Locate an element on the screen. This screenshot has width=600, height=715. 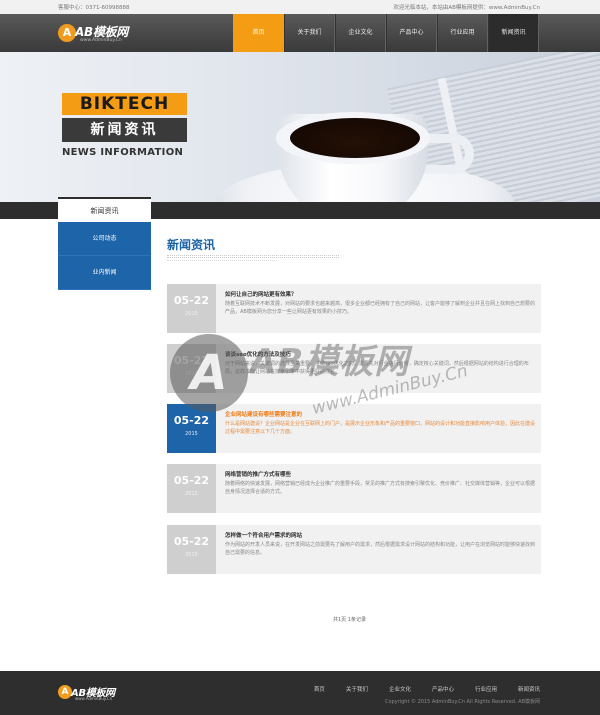
news-headline: 如何让自己的网站更有效果？ is located at coordinates (261, 294).